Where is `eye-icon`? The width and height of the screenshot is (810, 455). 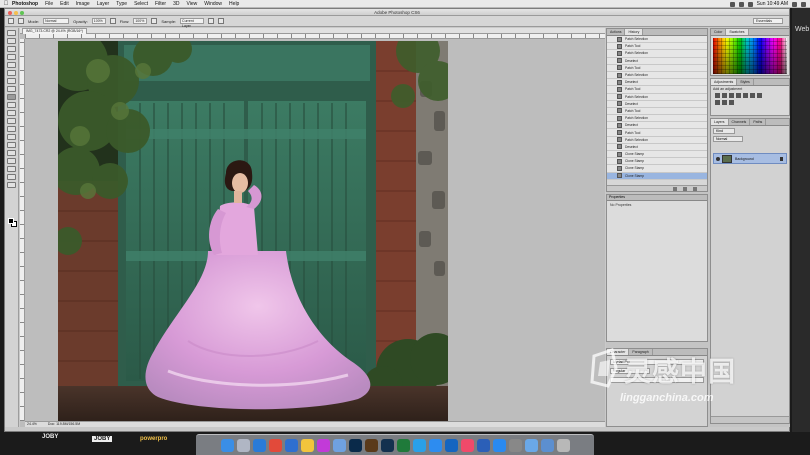 eye-icon is located at coordinates (718, 158).